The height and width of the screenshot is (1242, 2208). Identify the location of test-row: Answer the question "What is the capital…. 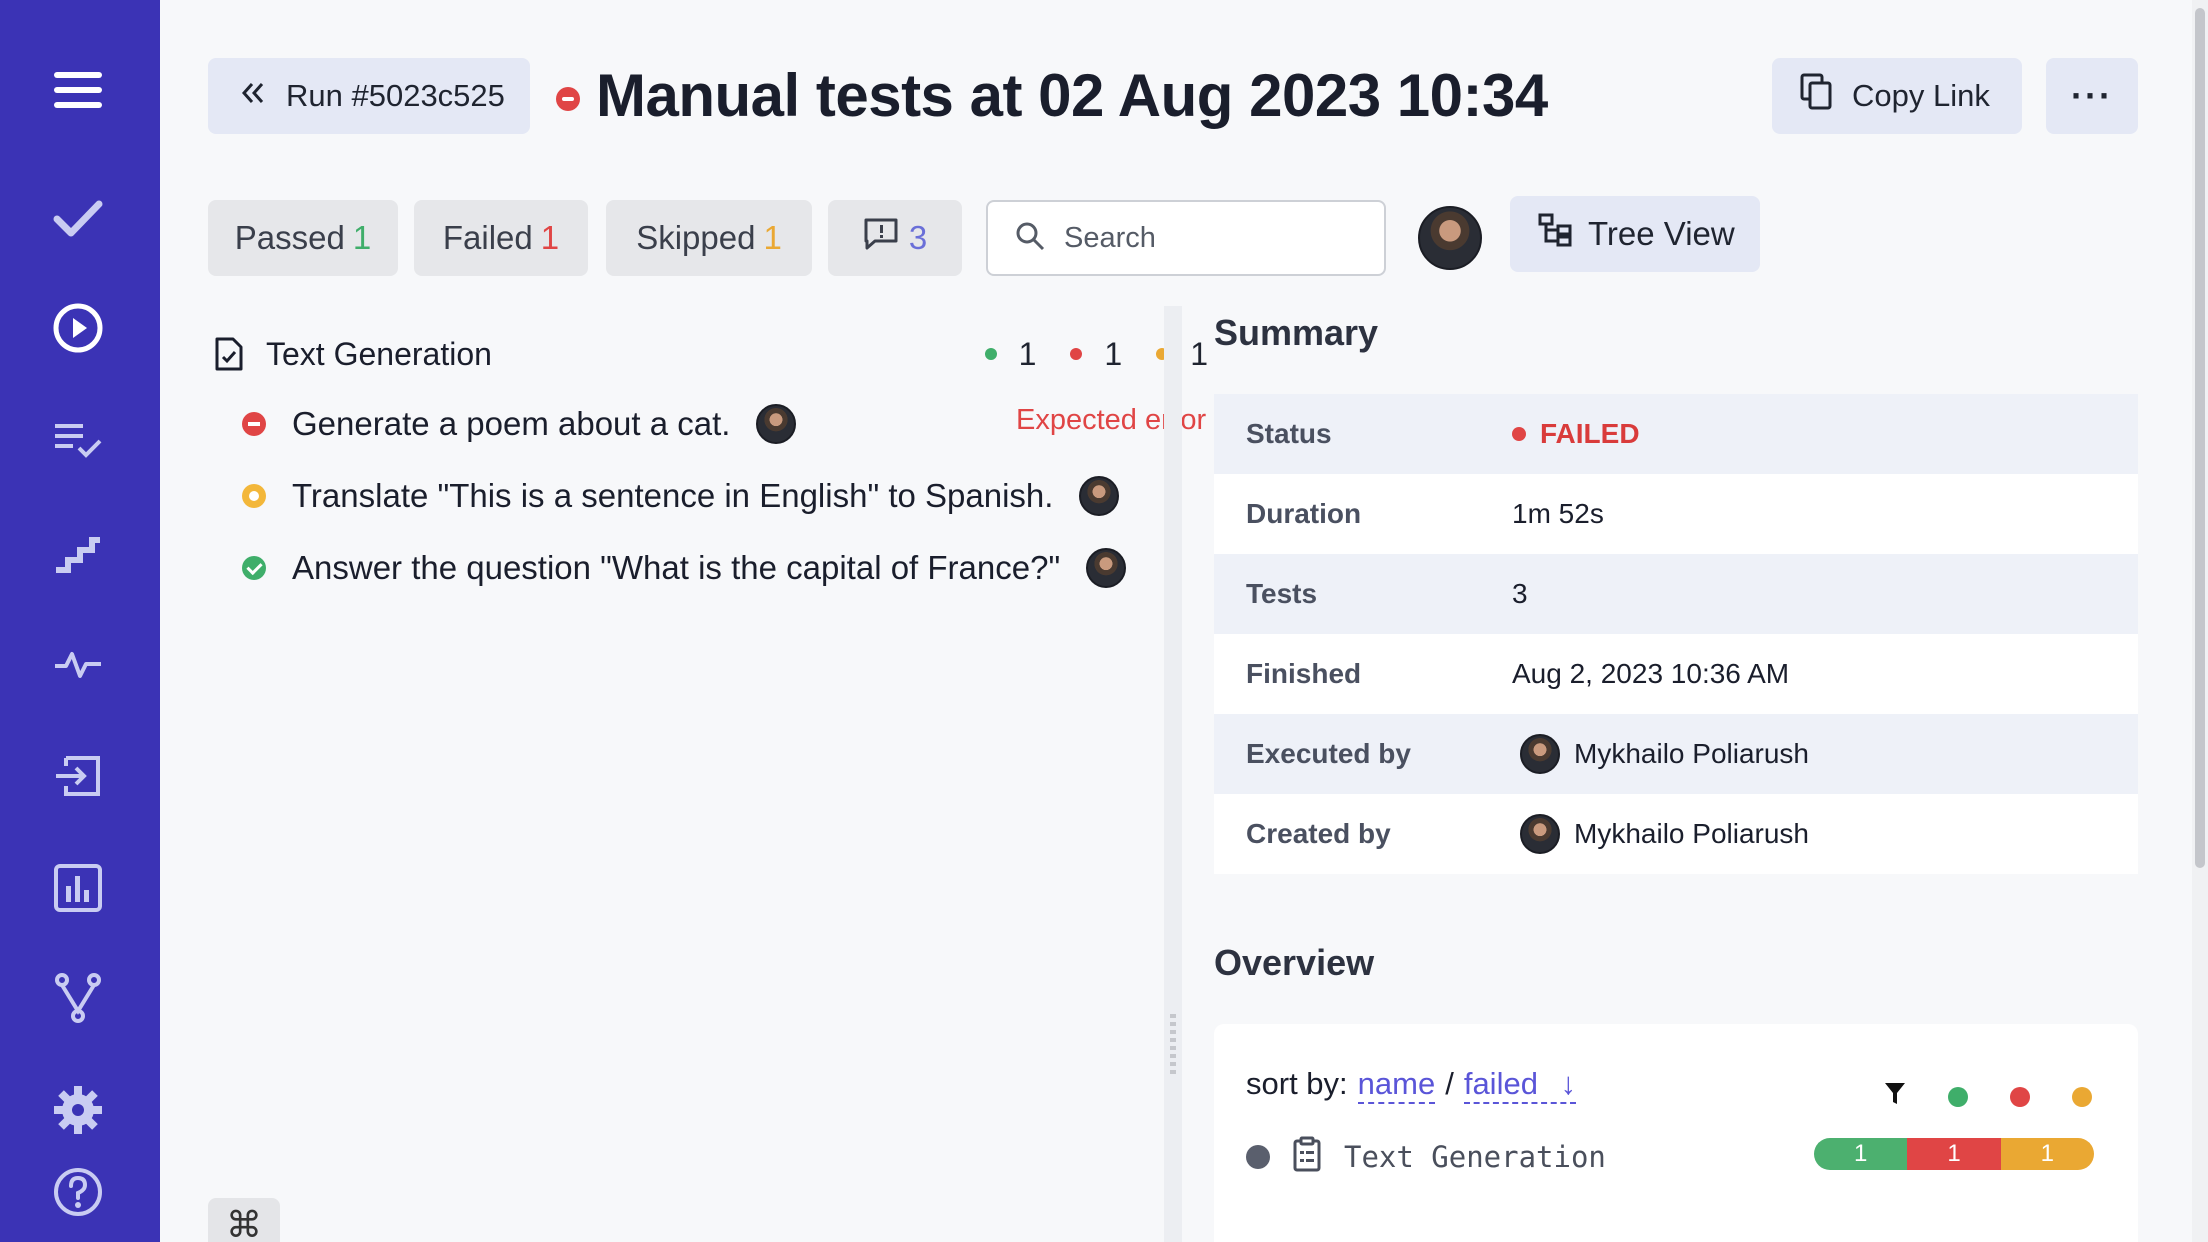
(684, 568).